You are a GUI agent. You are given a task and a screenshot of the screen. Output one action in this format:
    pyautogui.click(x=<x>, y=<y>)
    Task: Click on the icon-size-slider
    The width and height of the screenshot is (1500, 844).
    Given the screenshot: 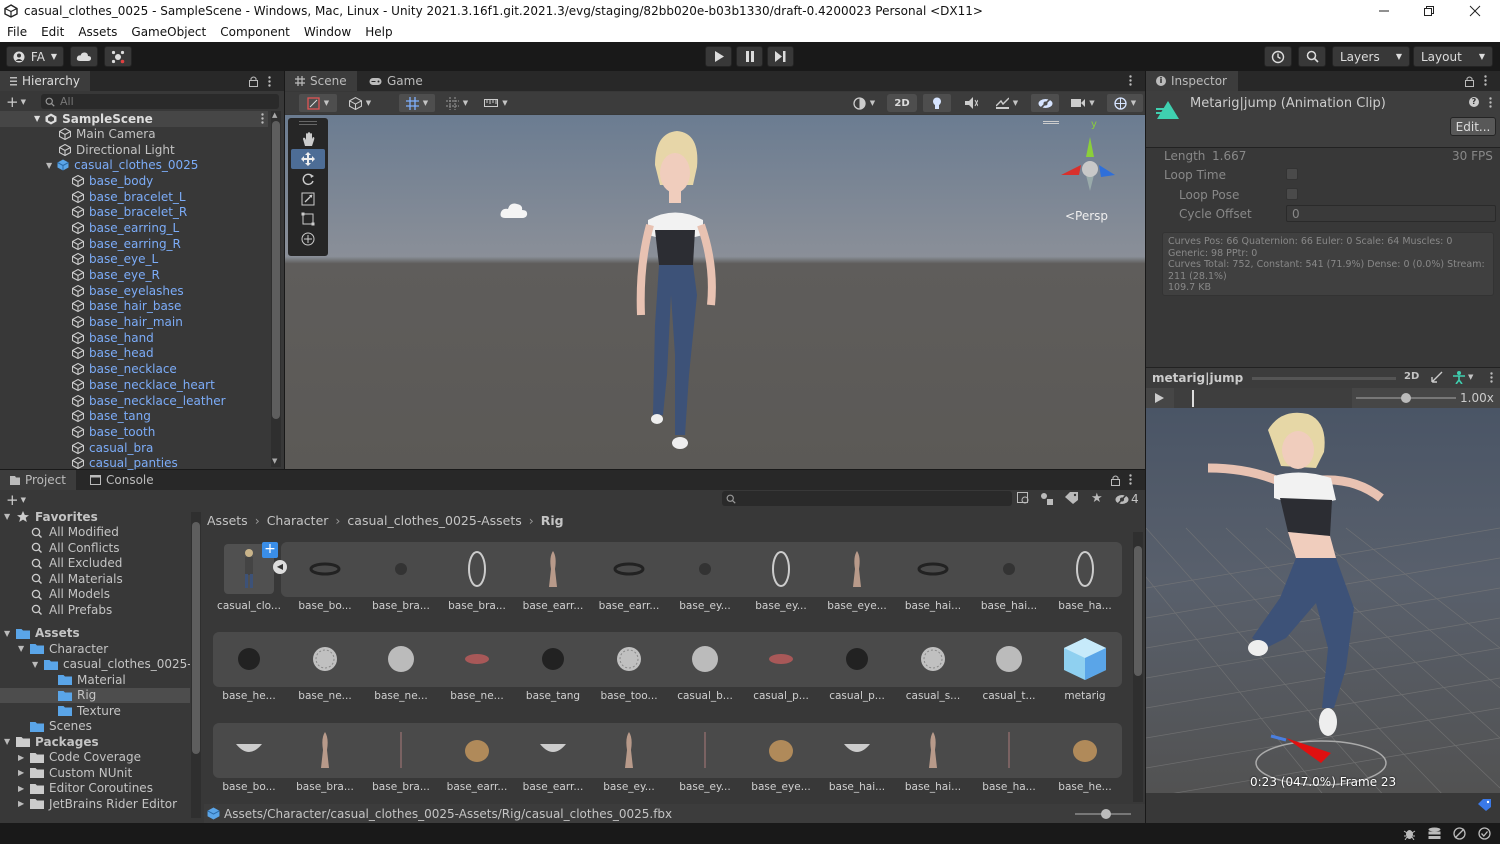 What is the action you would take?
    pyautogui.click(x=1103, y=814)
    